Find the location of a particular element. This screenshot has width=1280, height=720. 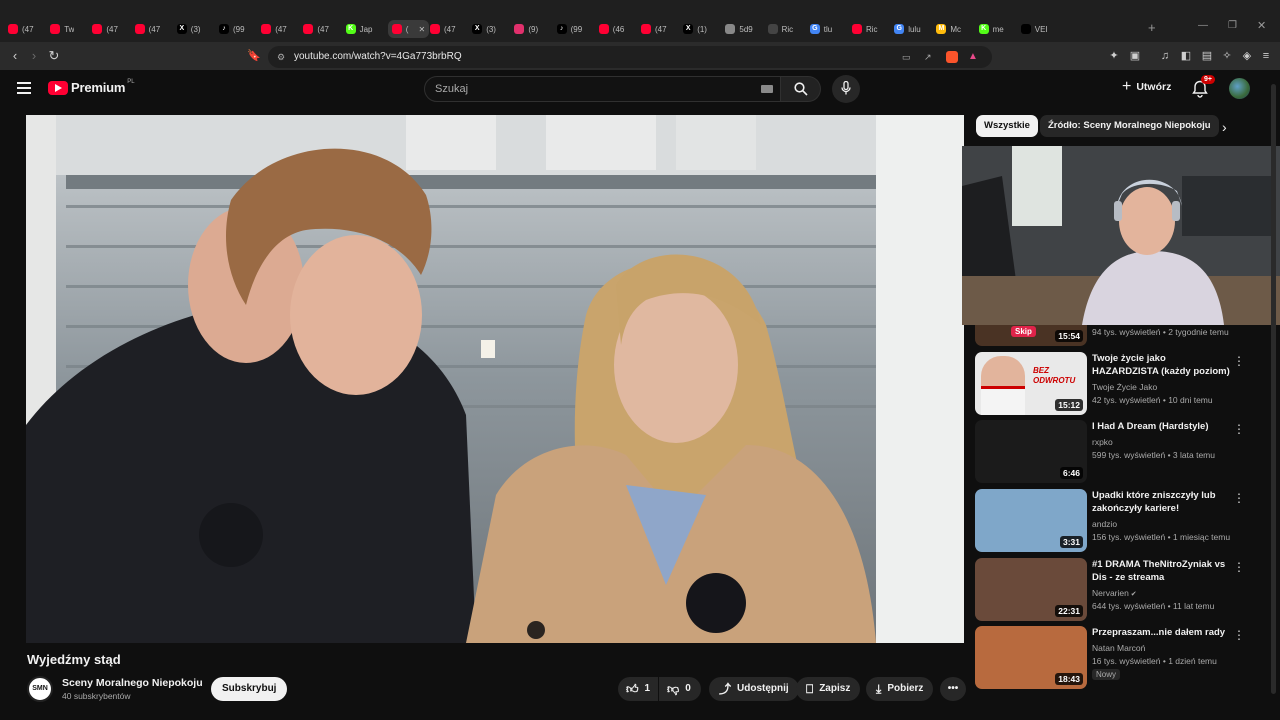

video-card-channel: Twoje Życie Jako is located at coordinates (1124, 387).